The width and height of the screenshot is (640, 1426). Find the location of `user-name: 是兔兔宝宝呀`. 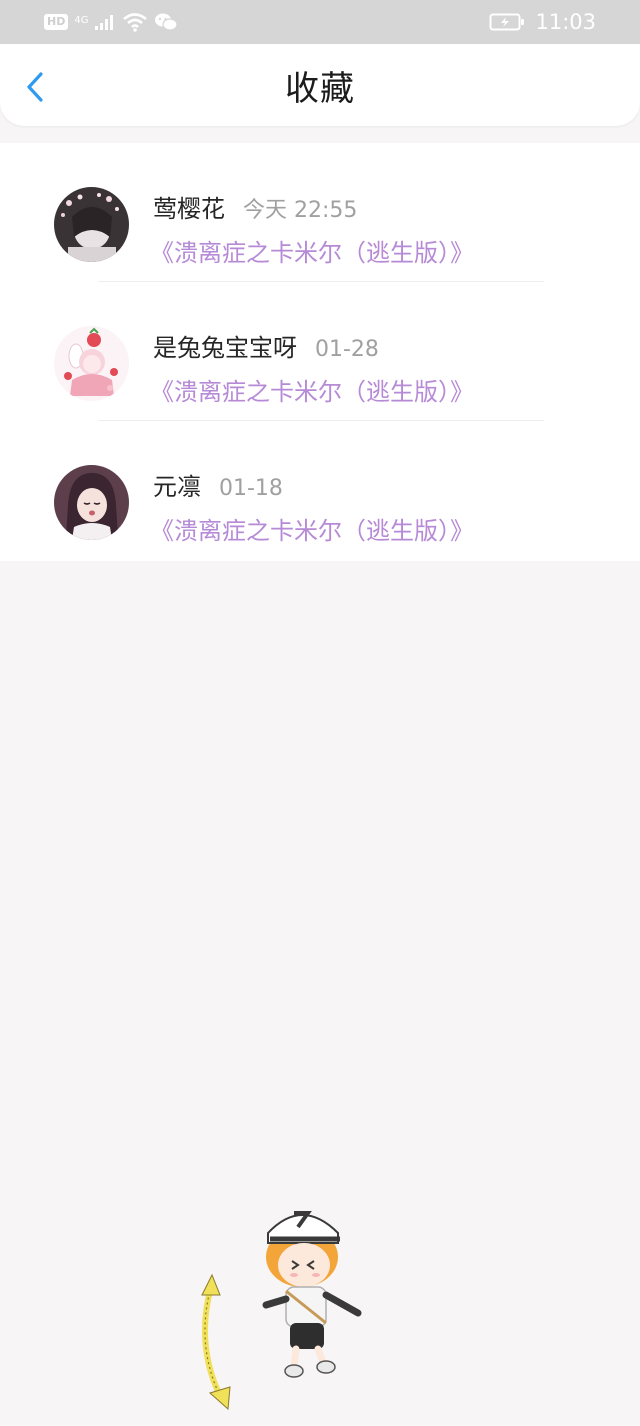

user-name: 是兔兔宝宝呀 is located at coordinates (225, 345).